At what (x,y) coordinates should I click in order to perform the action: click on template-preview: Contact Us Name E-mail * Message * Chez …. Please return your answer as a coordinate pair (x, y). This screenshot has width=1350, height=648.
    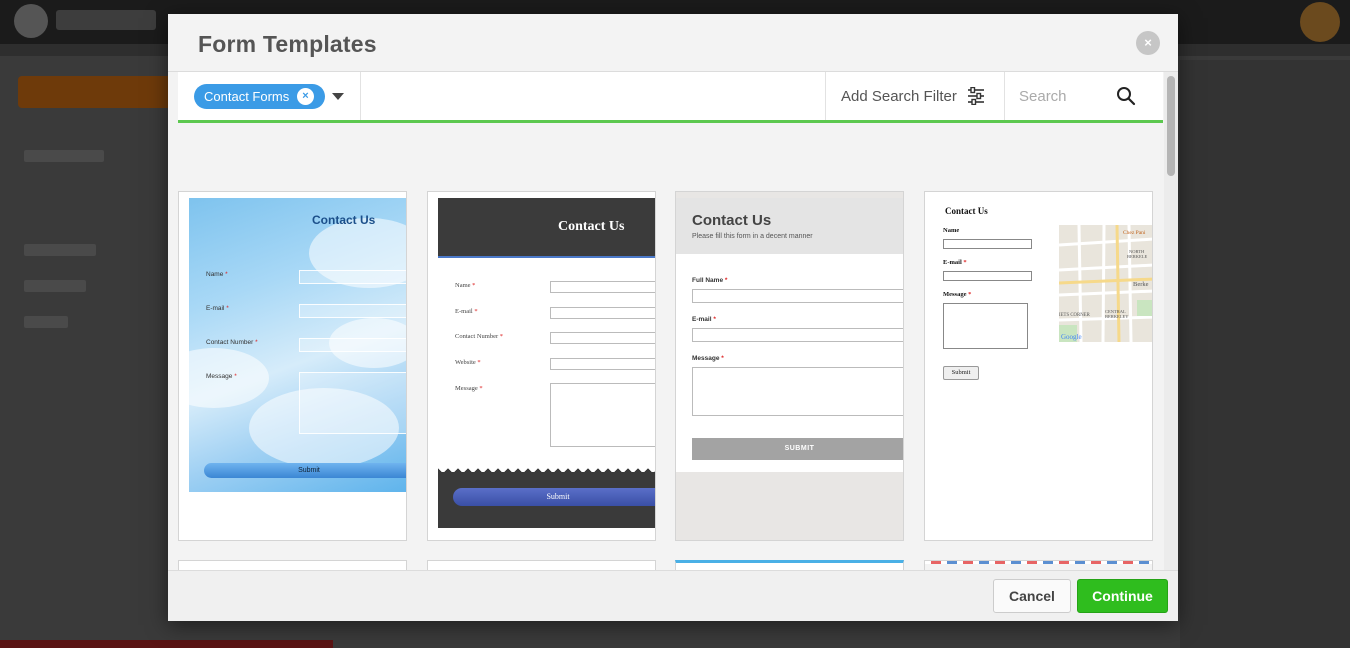
    Looking at the image, I should click on (1038, 366).